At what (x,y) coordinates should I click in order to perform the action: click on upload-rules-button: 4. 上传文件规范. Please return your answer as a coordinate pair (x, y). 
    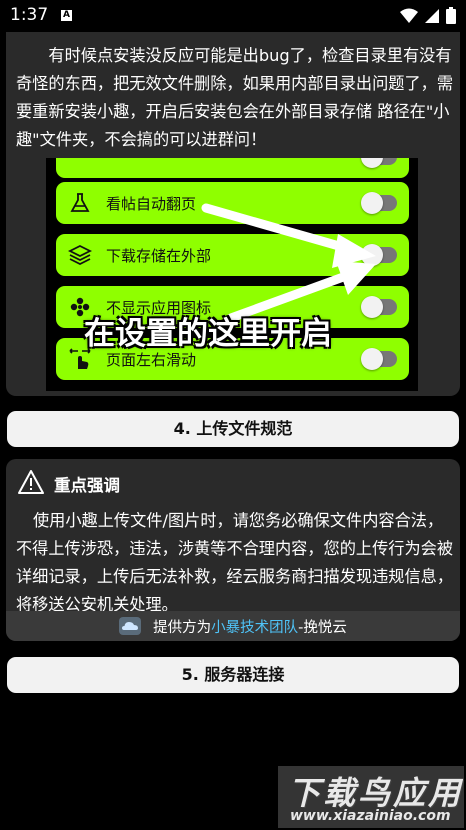
    Looking at the image, I should click on (233, 429).